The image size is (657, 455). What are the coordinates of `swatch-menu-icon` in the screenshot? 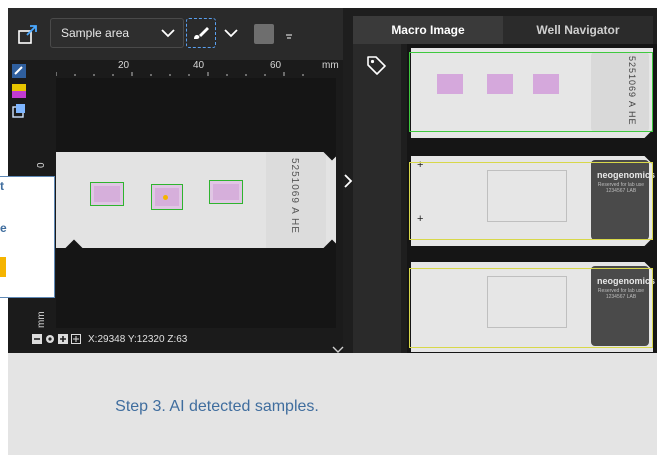 It's located at (289, 37).